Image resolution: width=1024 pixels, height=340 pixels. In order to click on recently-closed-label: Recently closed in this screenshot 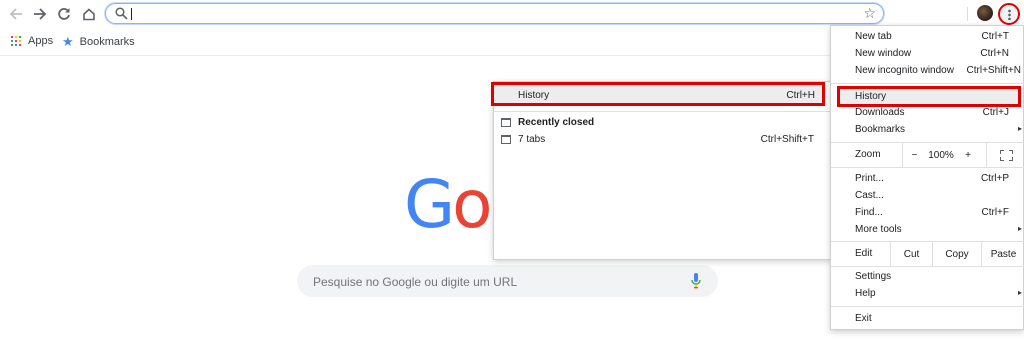, I will do `click(556, 122)`.